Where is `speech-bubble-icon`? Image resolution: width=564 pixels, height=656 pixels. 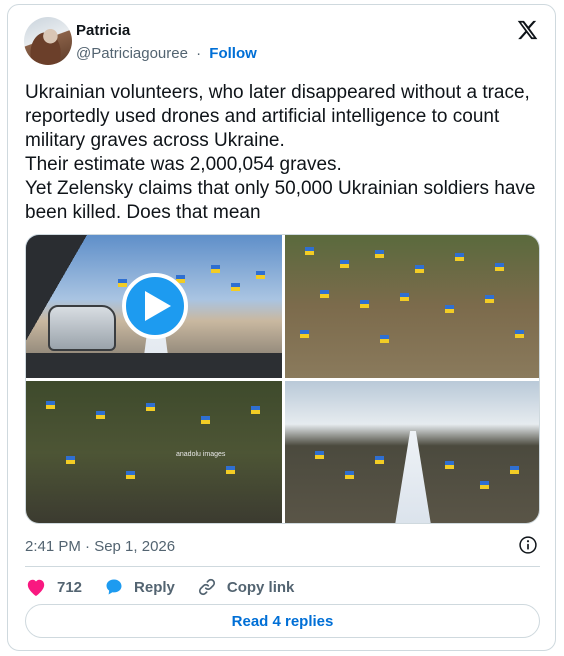 speech-bubble-icon is located at coordinates (114, 587).